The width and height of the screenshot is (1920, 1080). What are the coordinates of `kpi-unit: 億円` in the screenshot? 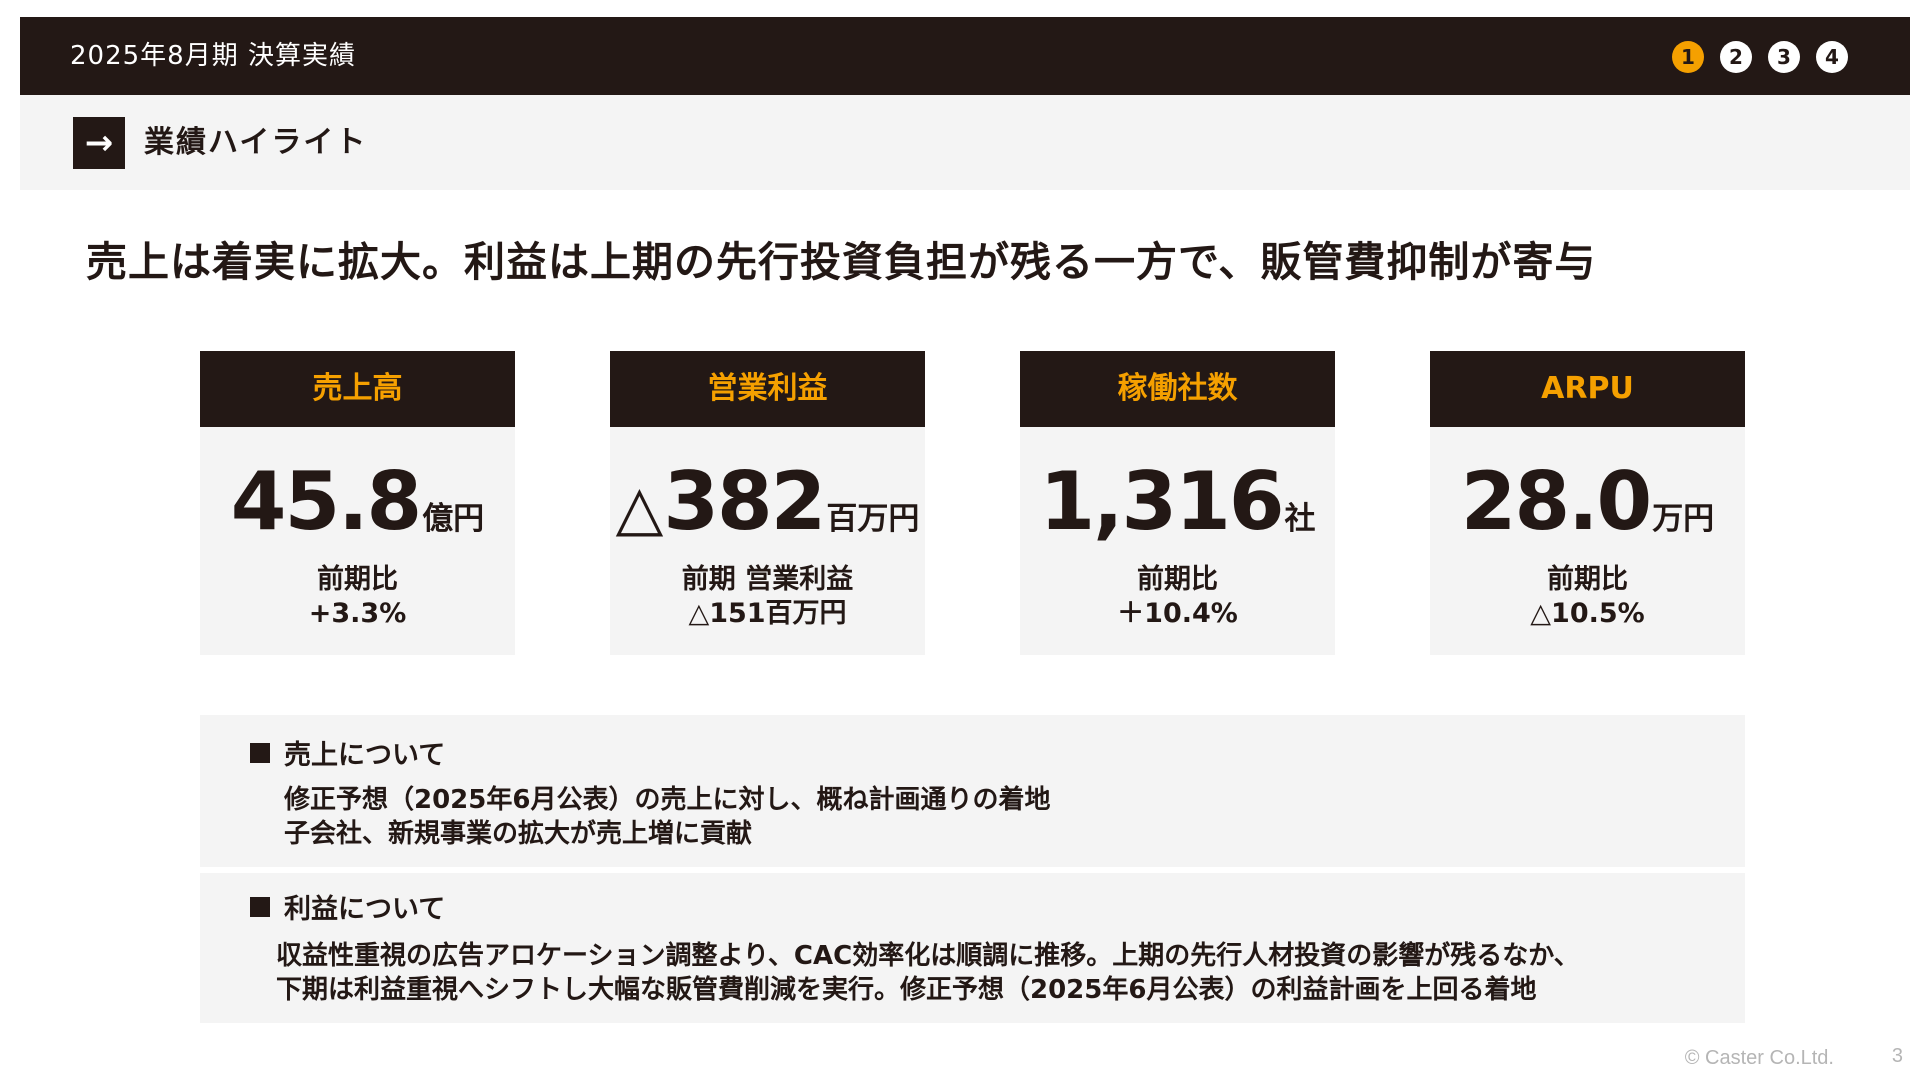 It's located at (453, 519).